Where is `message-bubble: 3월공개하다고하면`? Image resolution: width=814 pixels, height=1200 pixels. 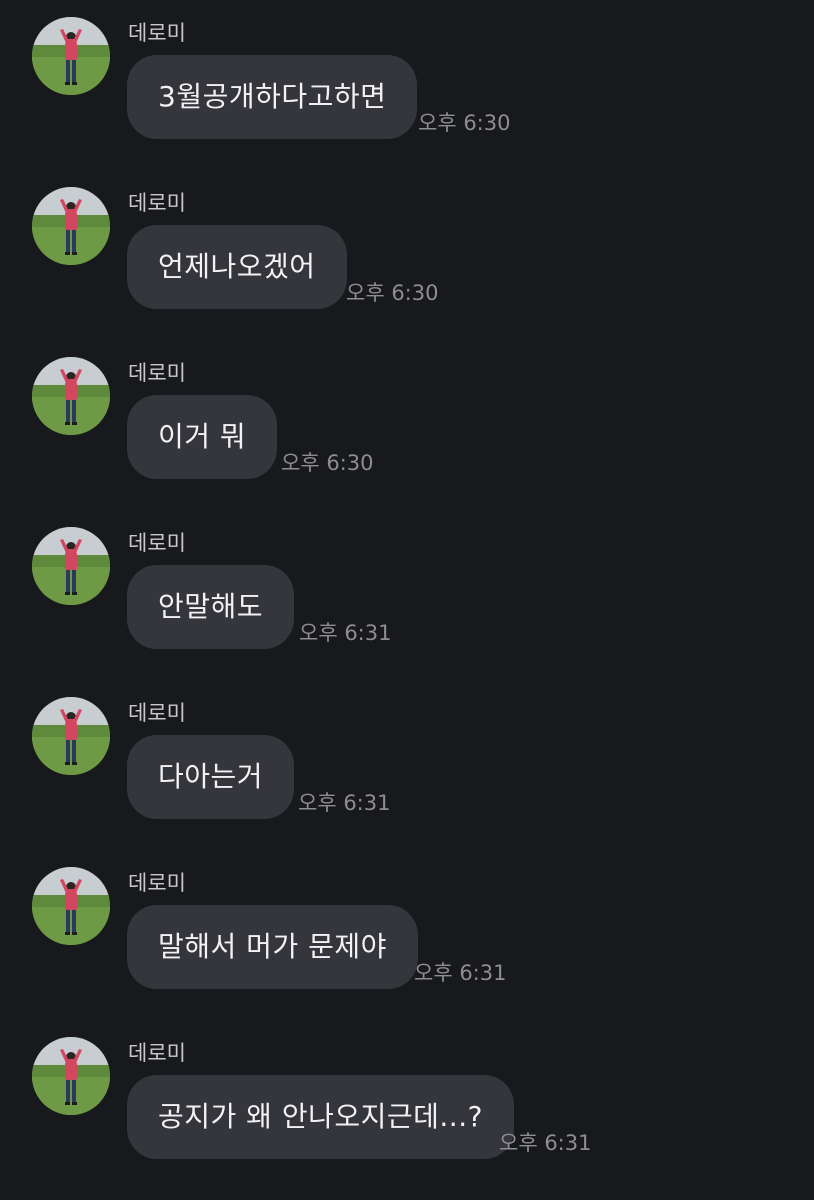 message-bubble: 3월공개하다고하면 is located at coordinates (272, 97).